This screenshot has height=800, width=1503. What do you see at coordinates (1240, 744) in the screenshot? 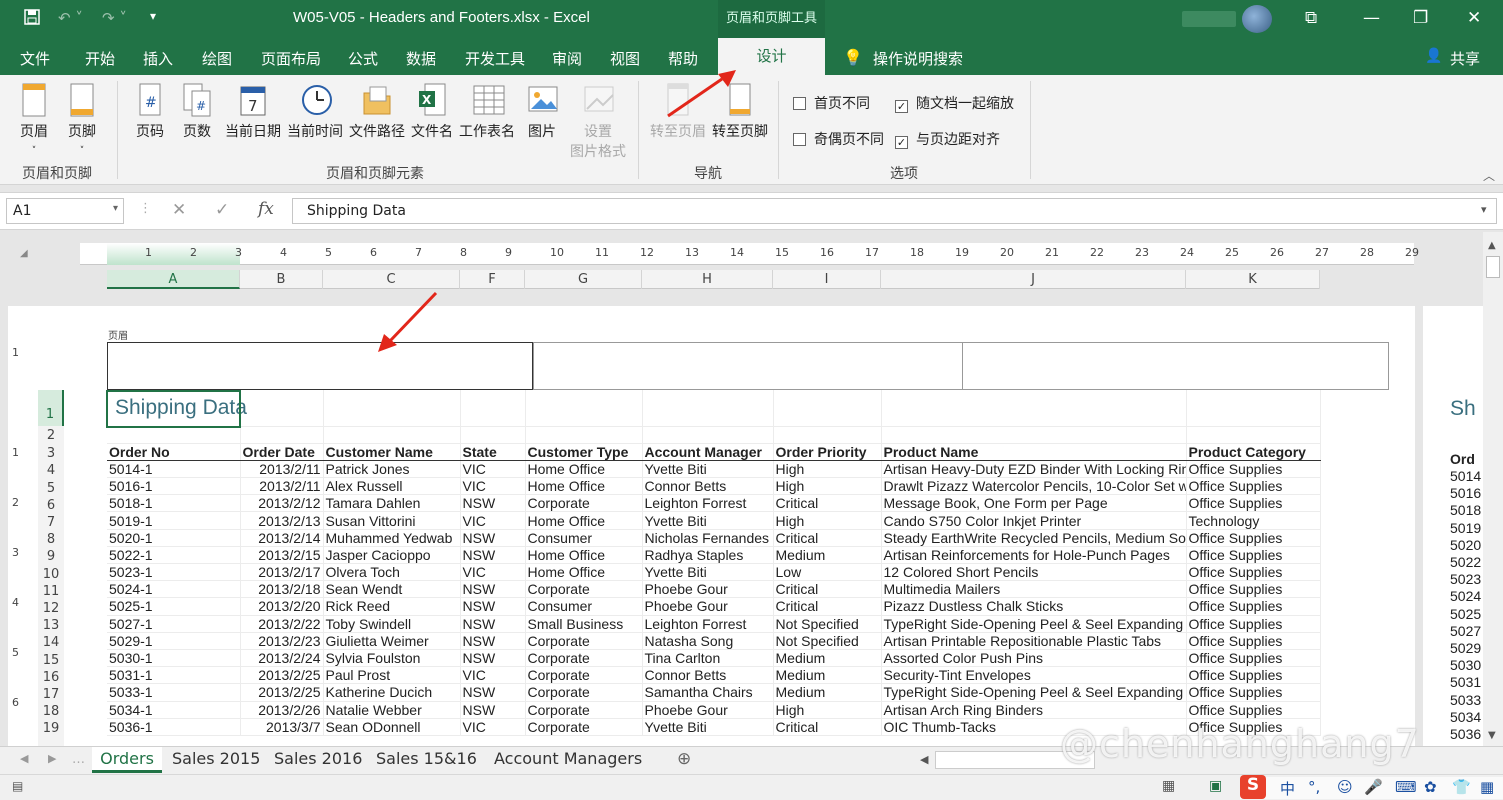
I see `watermark: @chenhanghang7` at bounding box center [1240, 744].